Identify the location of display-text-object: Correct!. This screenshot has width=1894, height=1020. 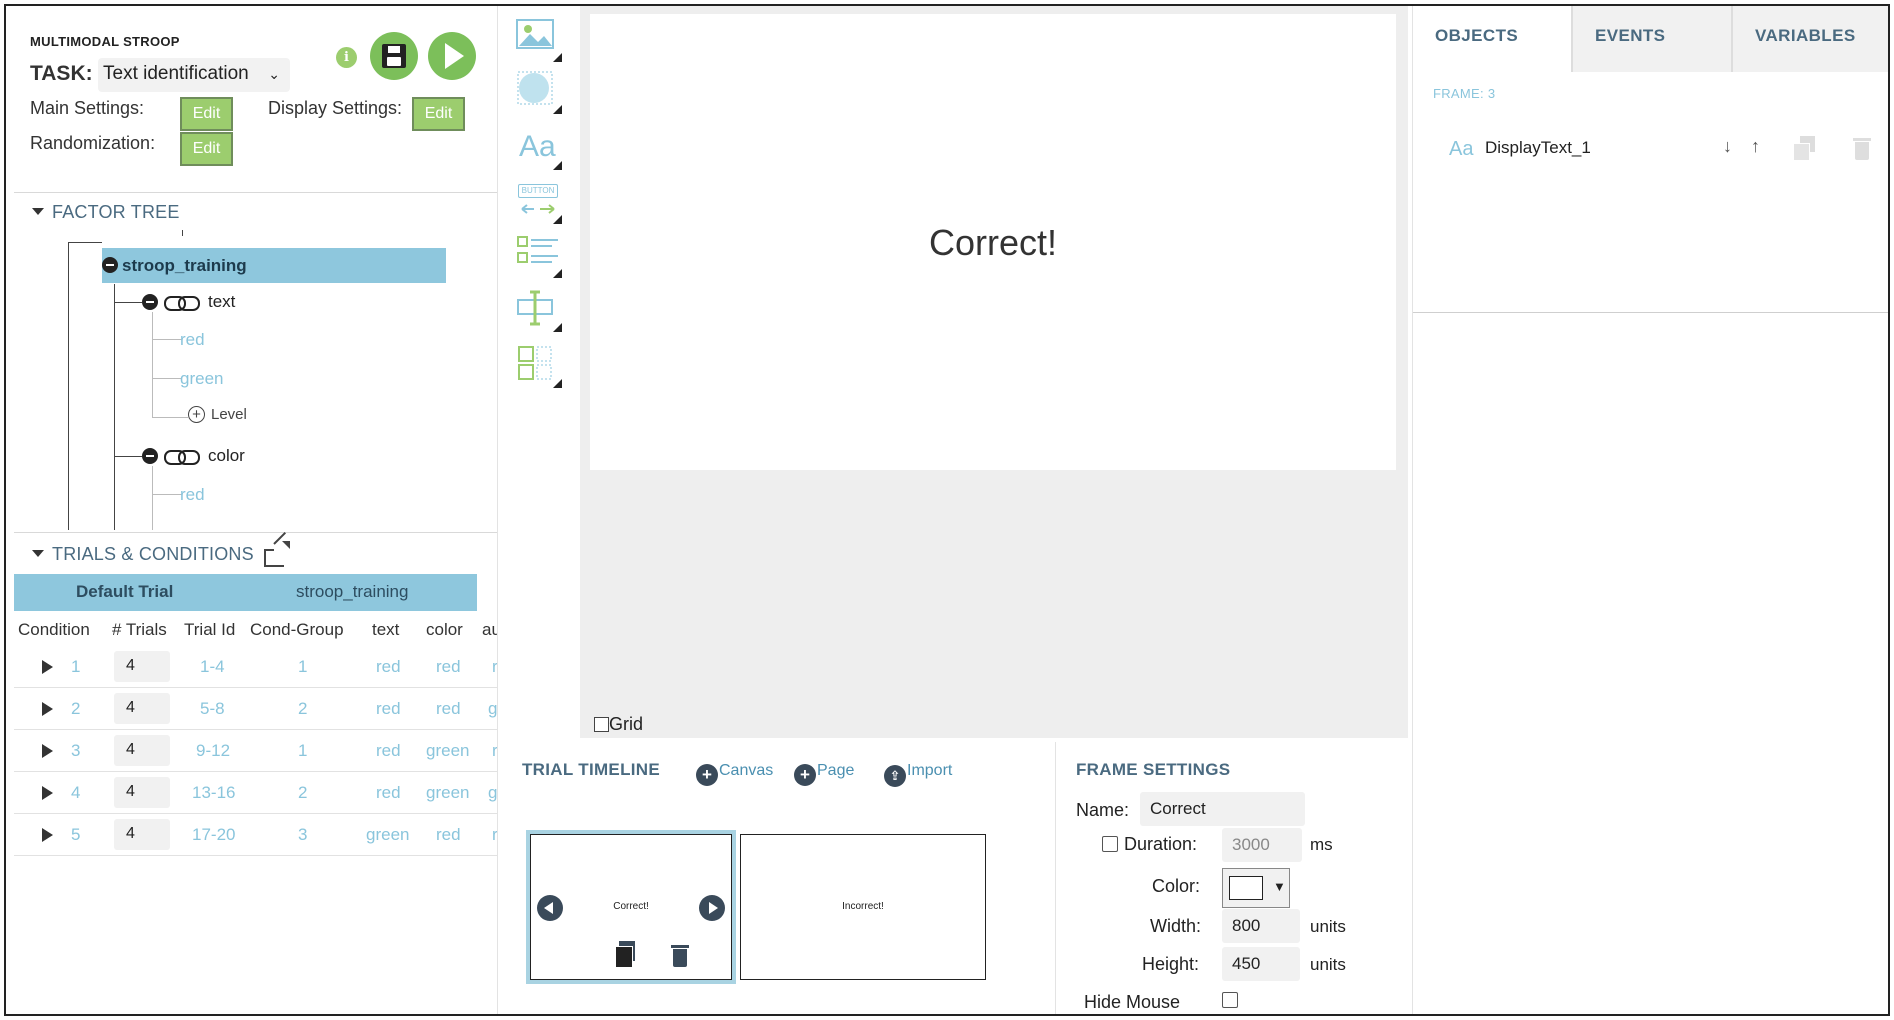
(993, 243).